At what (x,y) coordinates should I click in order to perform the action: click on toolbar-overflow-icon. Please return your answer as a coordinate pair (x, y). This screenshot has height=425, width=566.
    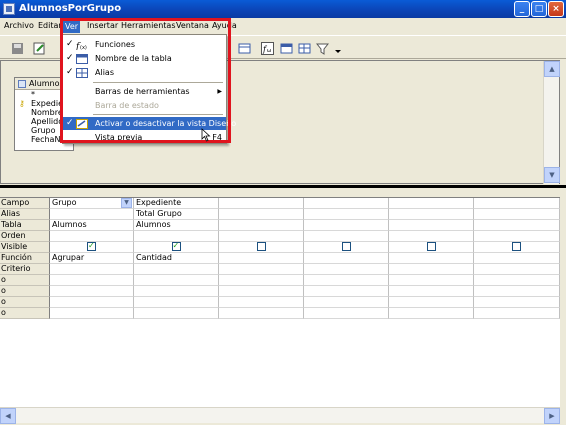
    Looking at the image, I should click on (336, 48).